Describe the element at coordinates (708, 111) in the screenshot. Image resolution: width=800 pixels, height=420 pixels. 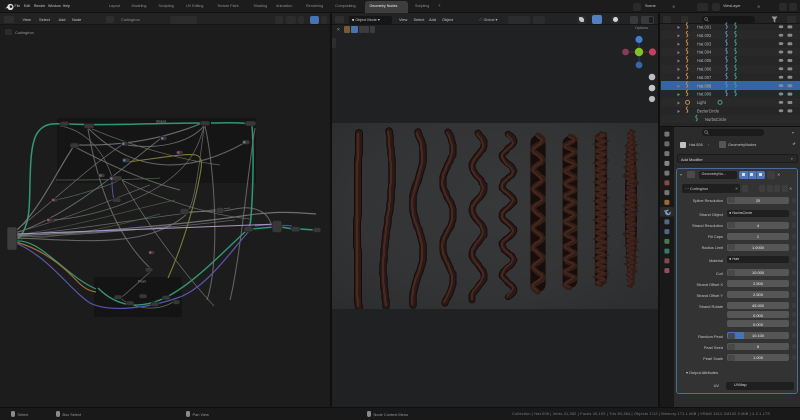
I see `svg-text: BezierCircle` at that location.